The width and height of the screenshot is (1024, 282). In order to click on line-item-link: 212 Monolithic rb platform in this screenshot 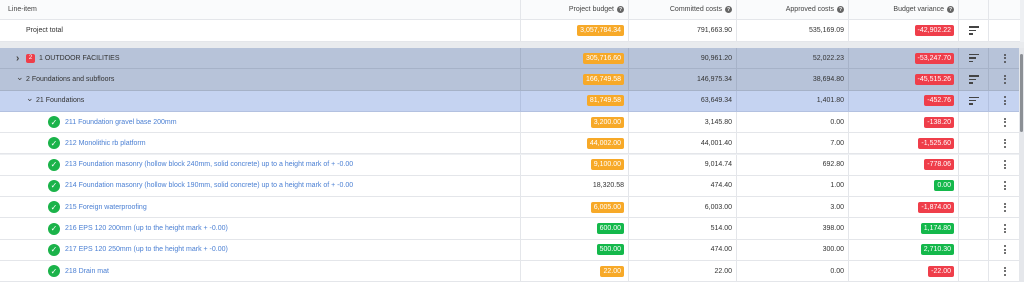, I will do `click(105, 143)`.